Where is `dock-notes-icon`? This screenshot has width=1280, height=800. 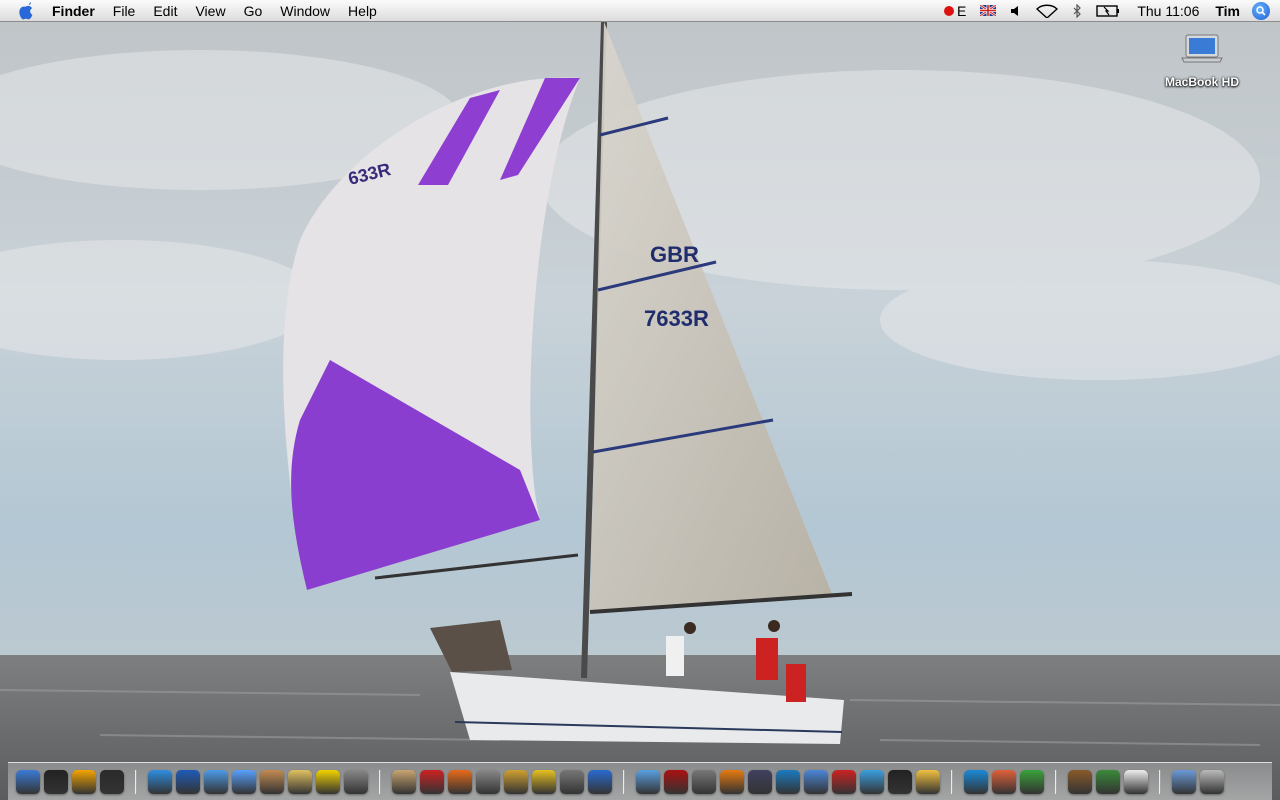
dock-notes-icon is located at coordinates (300, 781).